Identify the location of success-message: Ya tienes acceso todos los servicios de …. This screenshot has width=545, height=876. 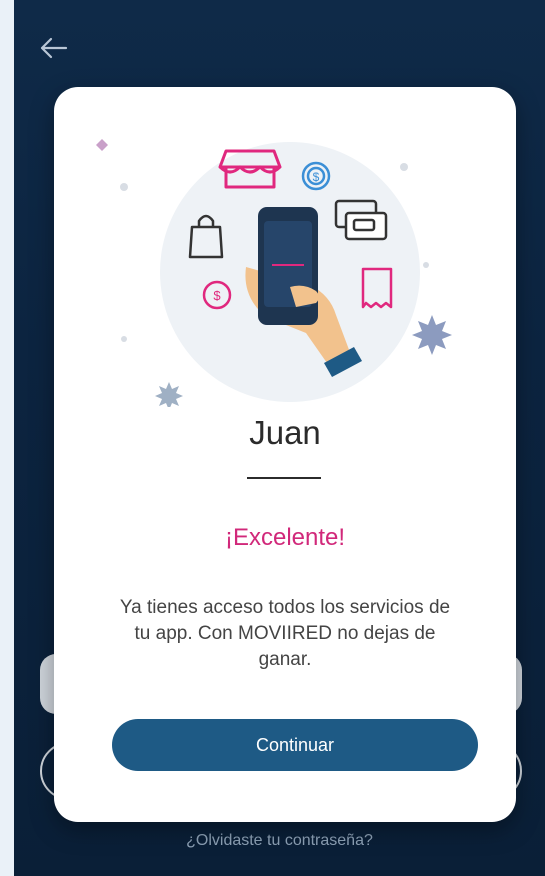
(285, 633).